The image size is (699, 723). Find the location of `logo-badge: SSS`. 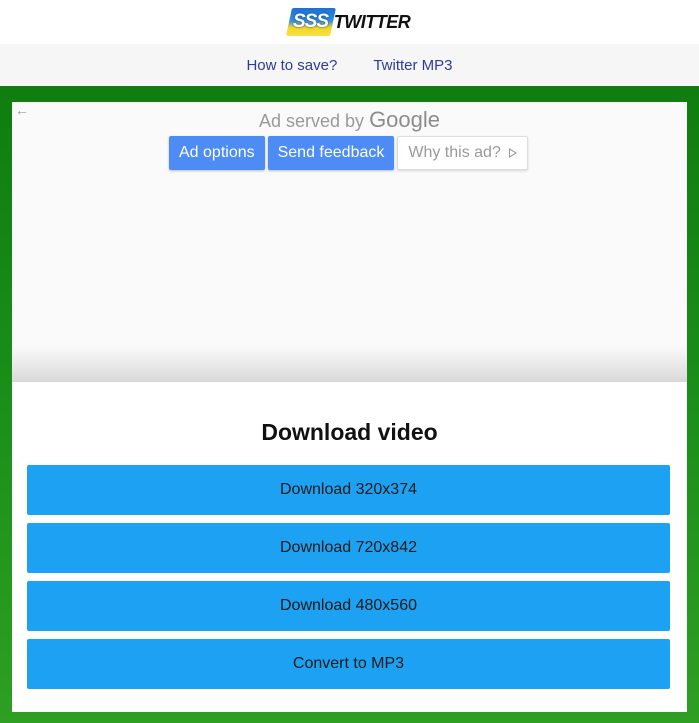

logo-badge: SSS is located at coordinates (310, 22).